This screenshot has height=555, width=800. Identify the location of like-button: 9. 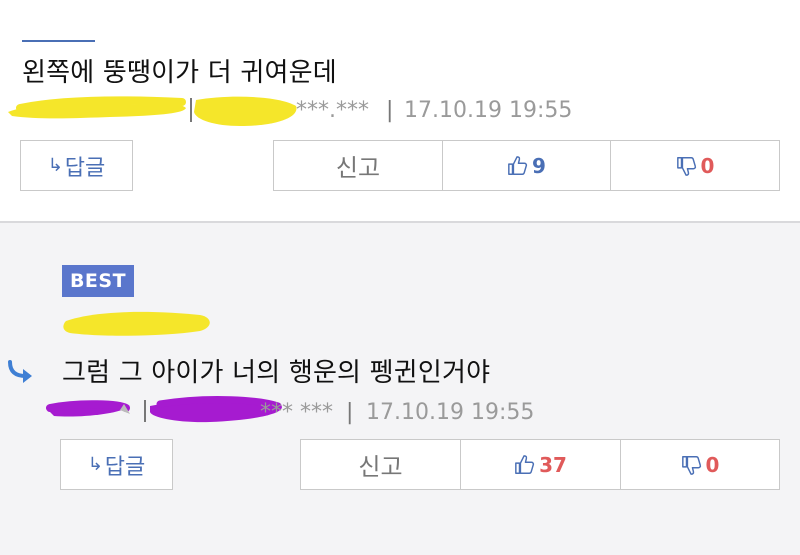
(527, 165).